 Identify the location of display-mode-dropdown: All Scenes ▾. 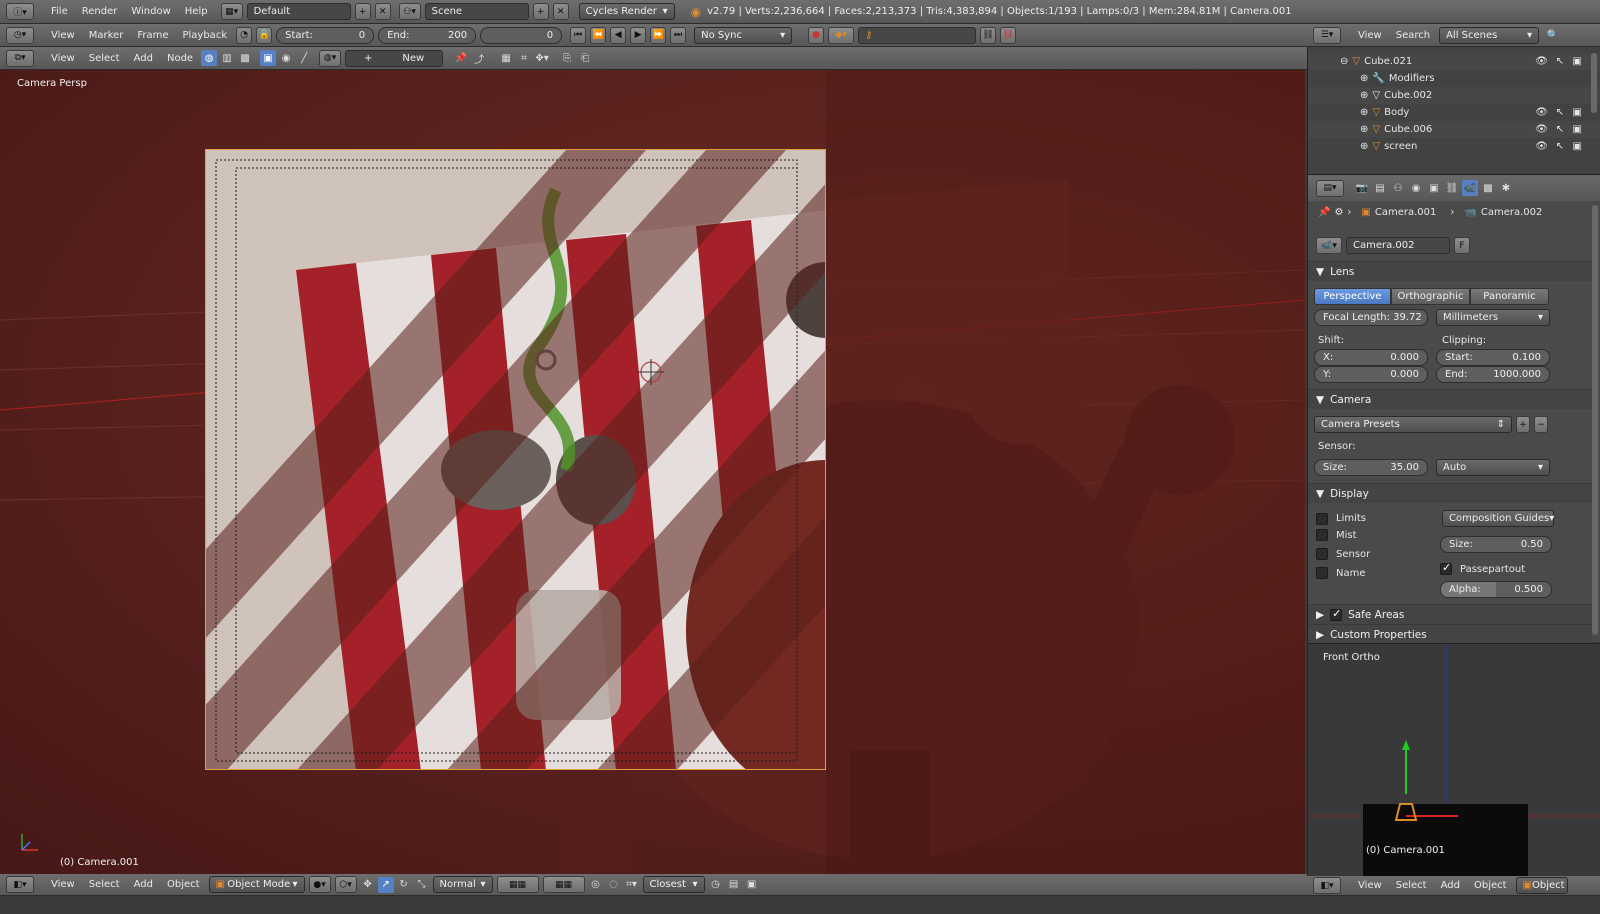
(1489, 35).